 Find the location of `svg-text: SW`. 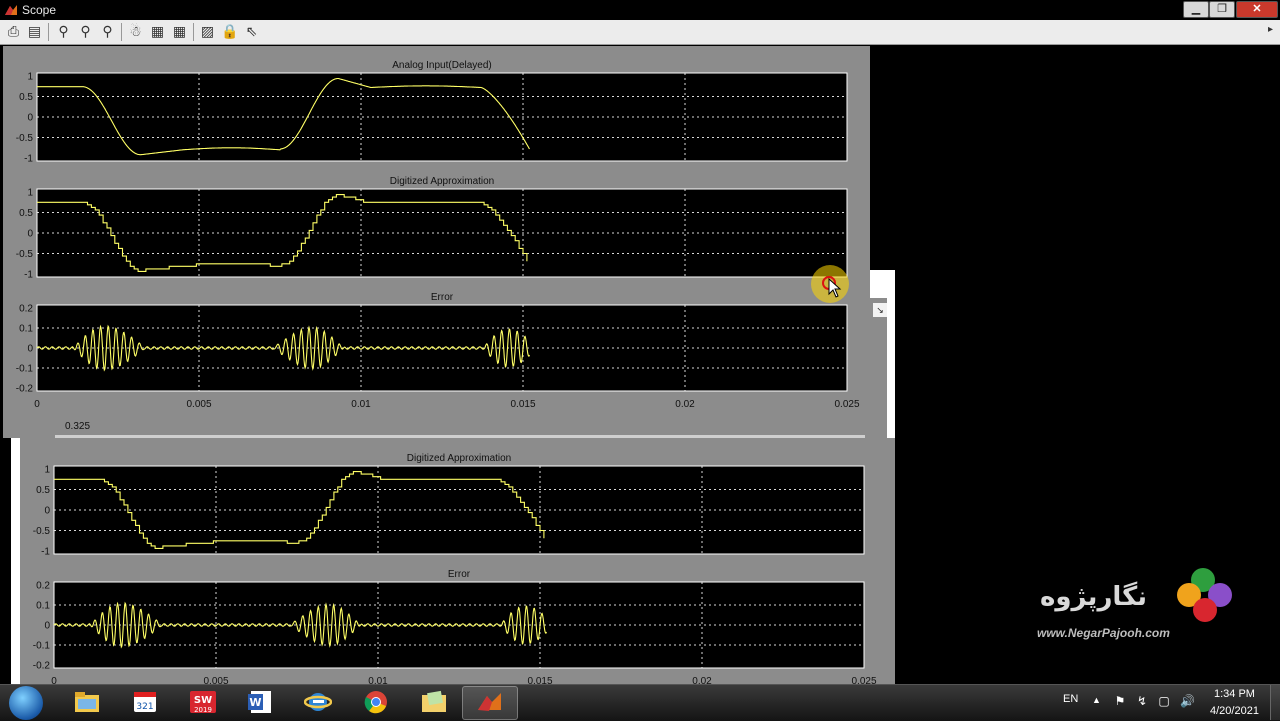

svg-text: SW is located at coordinates (203, 700).